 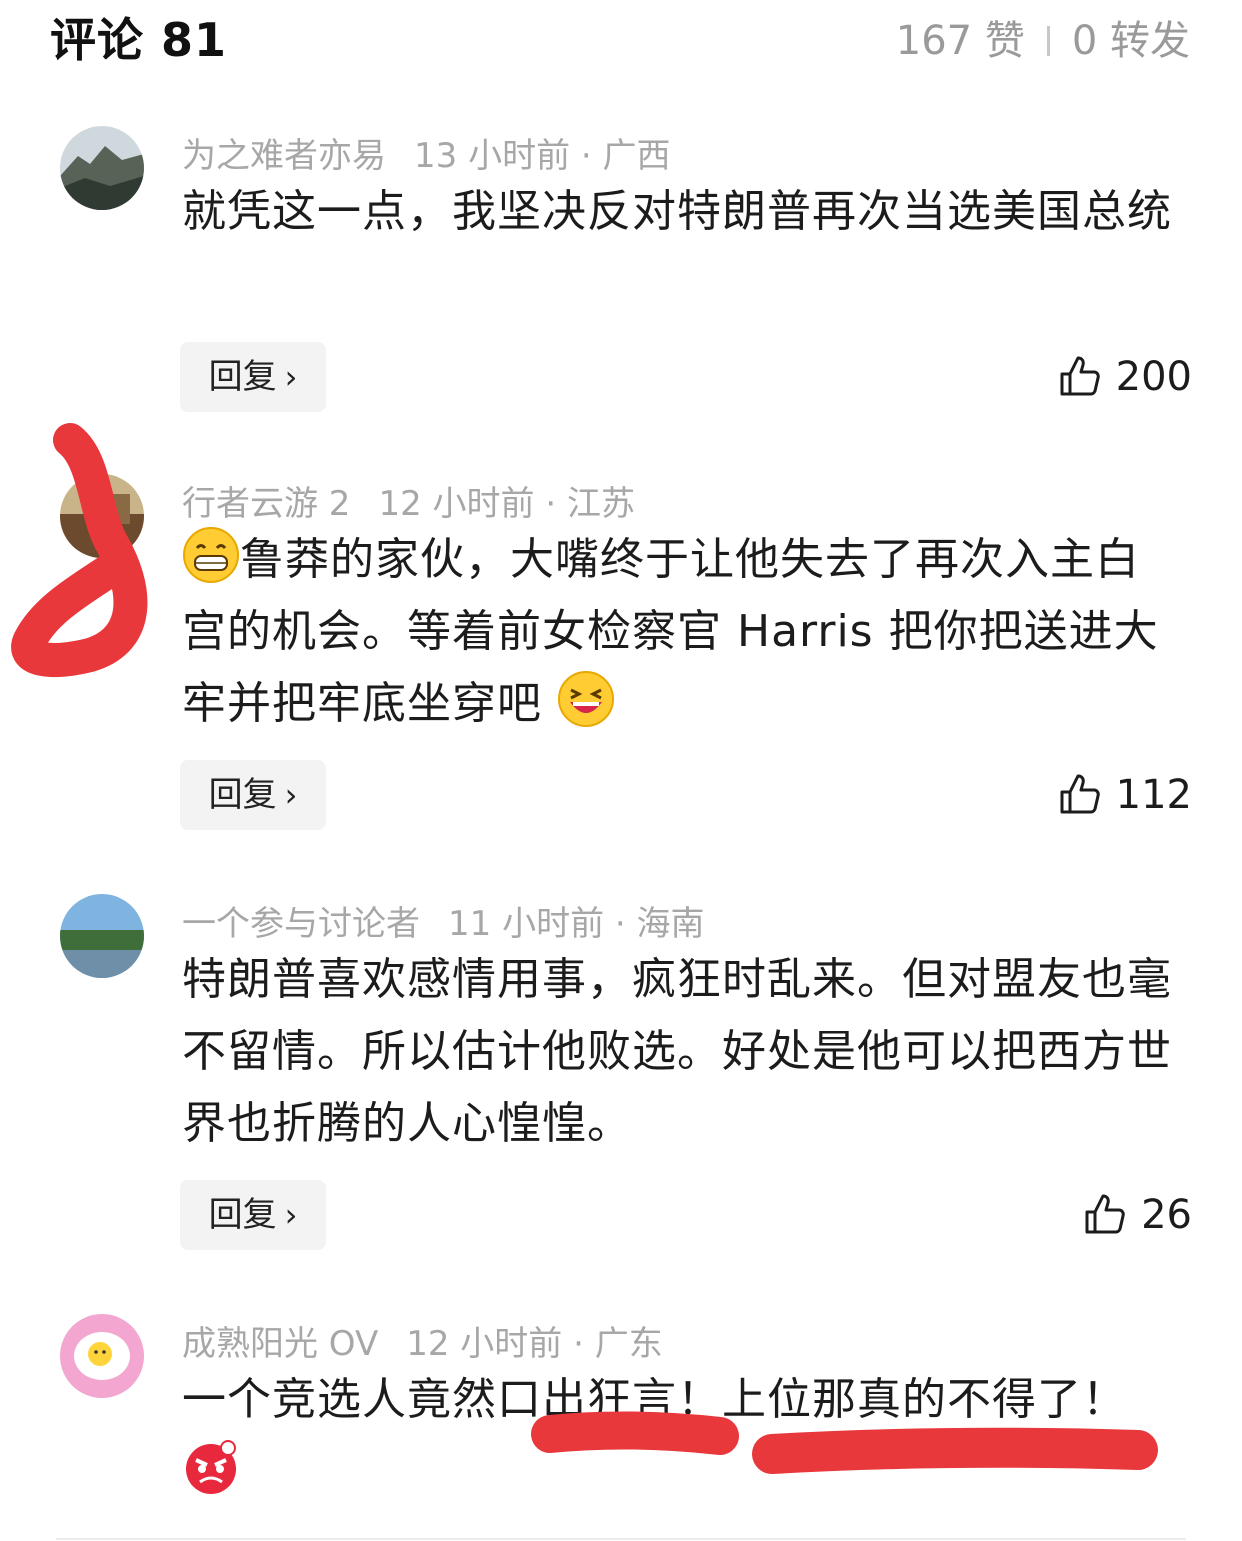 What do you see at coordinates (621, 33) in the screenshot?
I see `comments-header: 评论 81 167 赞 0 转发` at bounding box center [621, 33].